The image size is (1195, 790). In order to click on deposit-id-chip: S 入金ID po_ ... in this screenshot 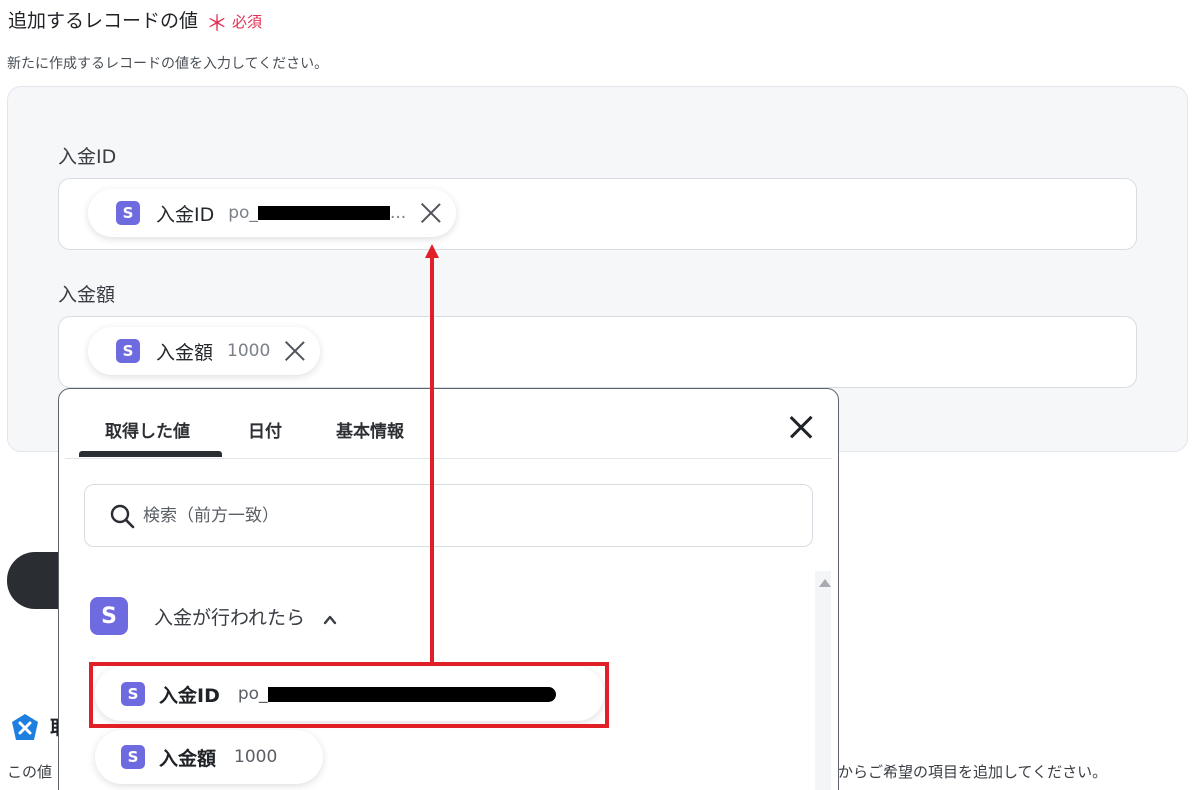, I will do `click(272, 213)`.